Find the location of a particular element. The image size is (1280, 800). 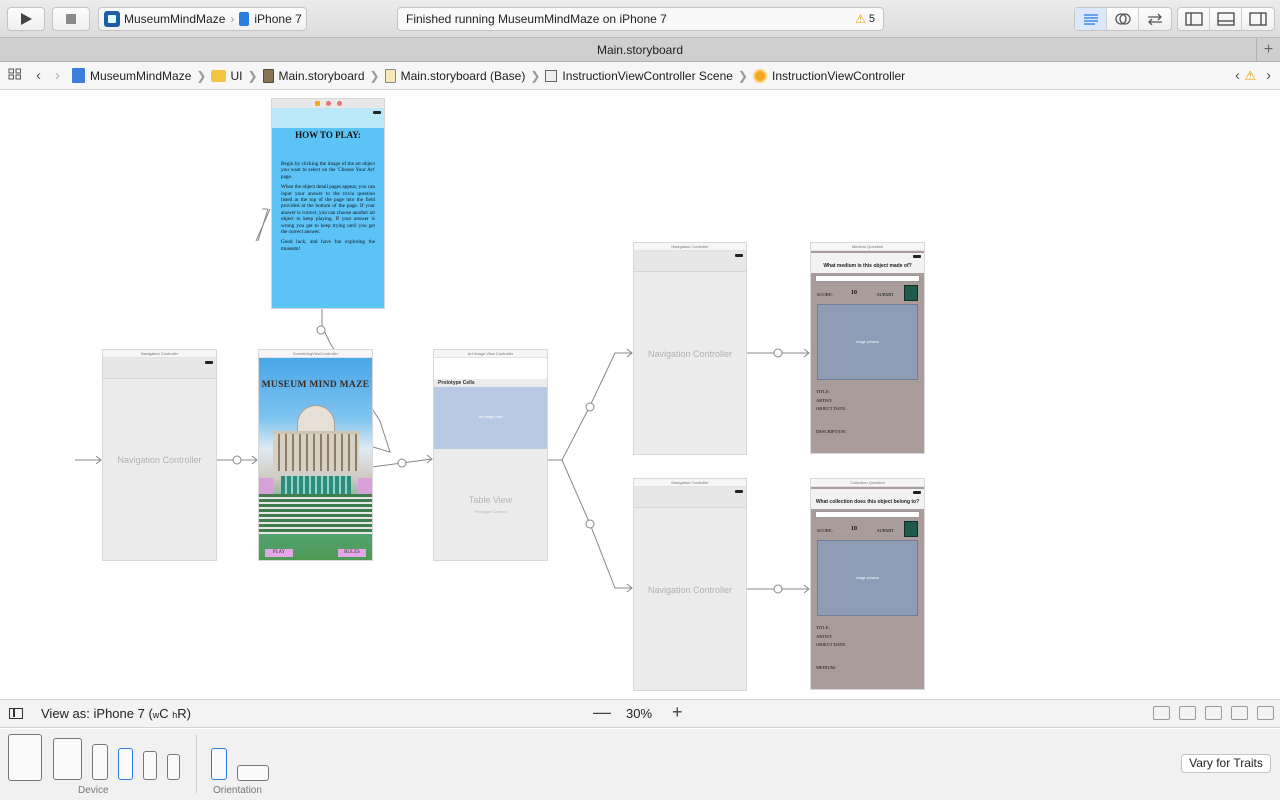

breadcrumb-label: InstructionViewController is located at coordinates (838, 75).